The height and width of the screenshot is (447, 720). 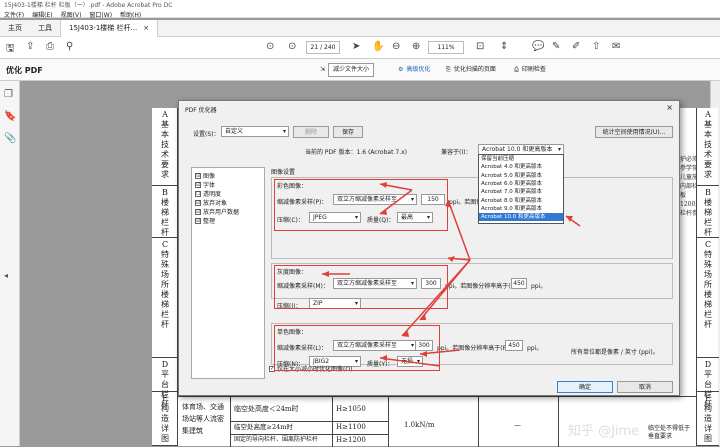 I want to click on page-number-input: 21 / 240, so click(x=323, y=47).